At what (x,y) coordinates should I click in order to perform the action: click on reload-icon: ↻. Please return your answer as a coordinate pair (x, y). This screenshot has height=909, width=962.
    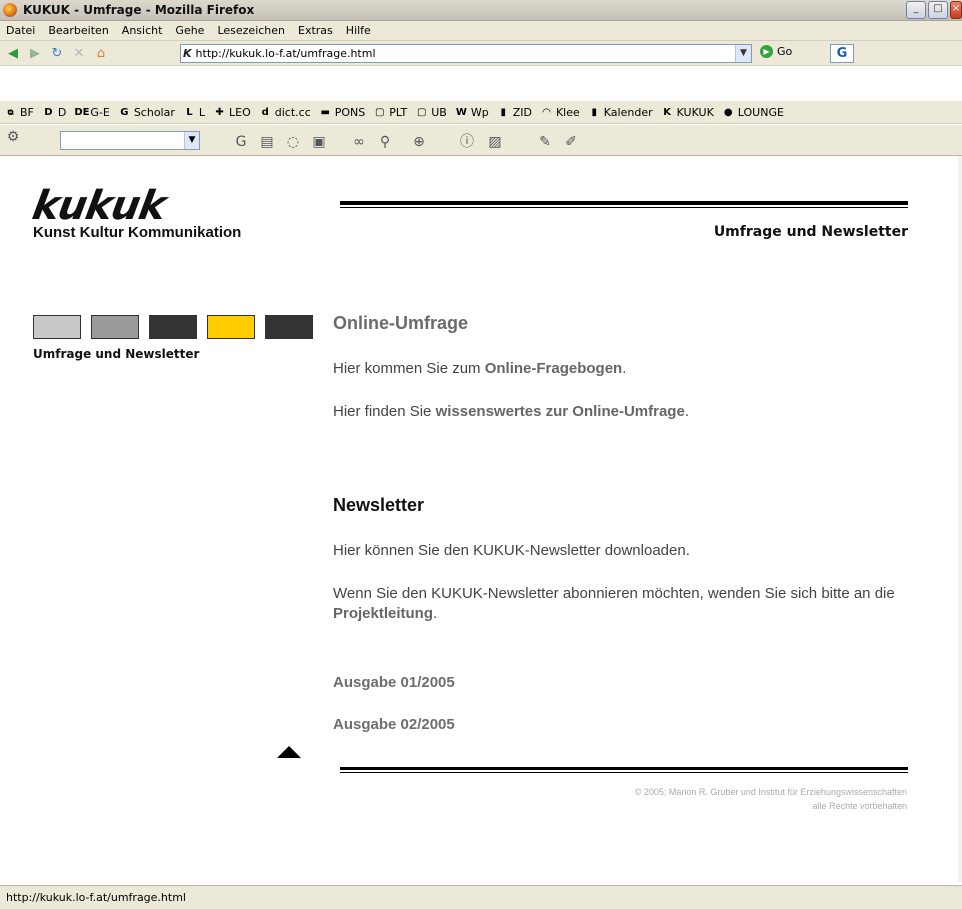
    Looking at the image, I should click on (57, 53).